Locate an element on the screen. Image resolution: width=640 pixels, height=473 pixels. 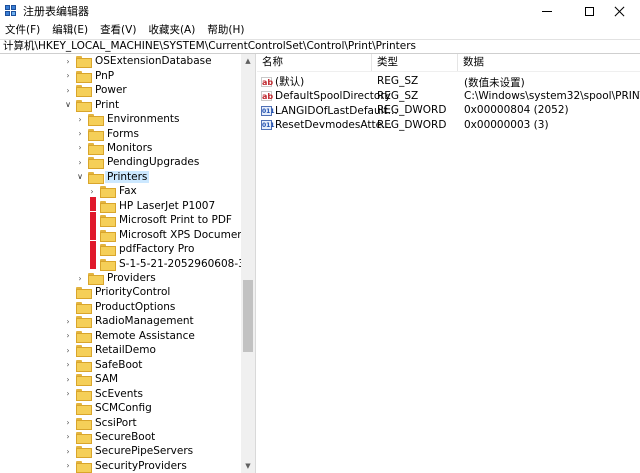
tree-item-label: ScsiPort is located at coordinates (116, 422).